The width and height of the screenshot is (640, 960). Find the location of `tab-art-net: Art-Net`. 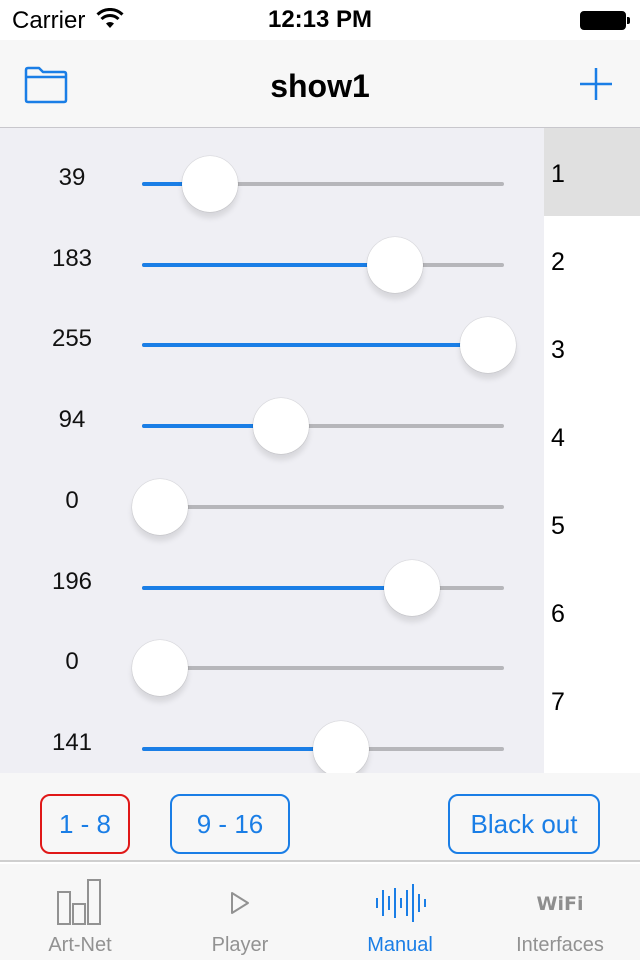

tab-art-net: Art-Net is located at coordinates (80, 912).